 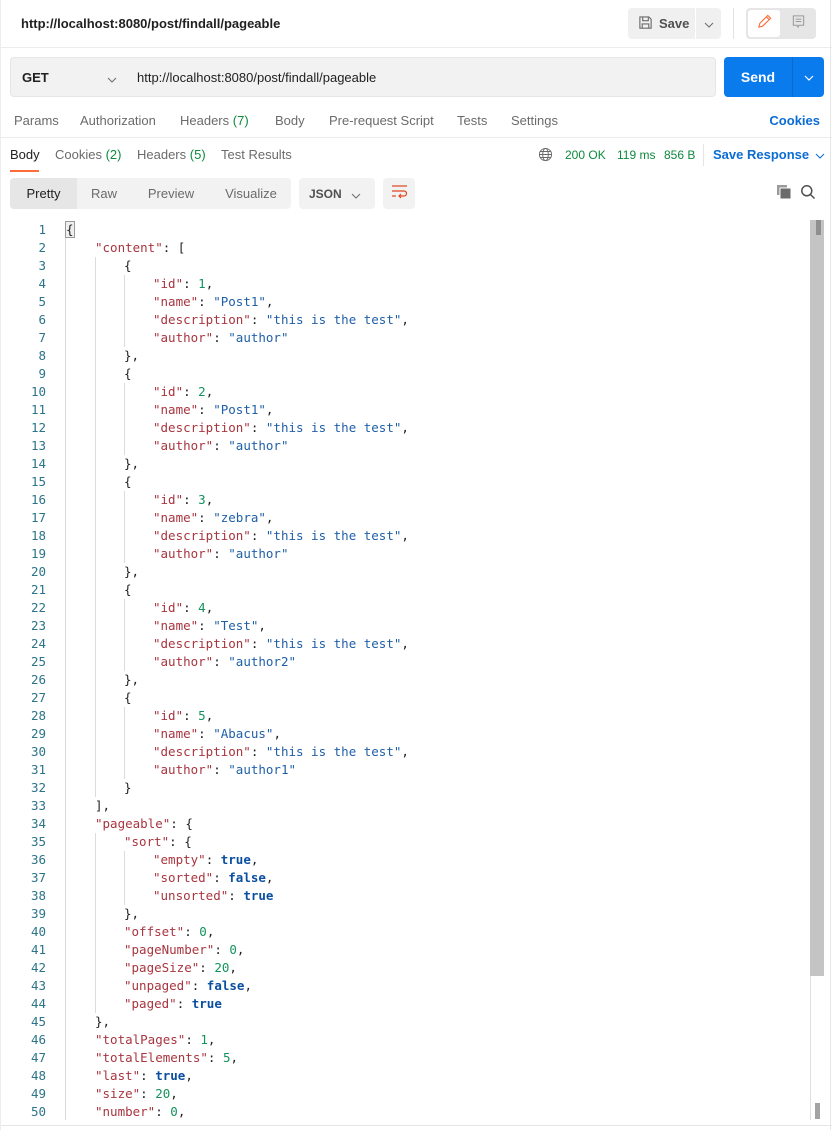 What do you see at coordinates (202, 751) in the screenshot?
I see `json-key: "description"` at bounding box center [202, 751].